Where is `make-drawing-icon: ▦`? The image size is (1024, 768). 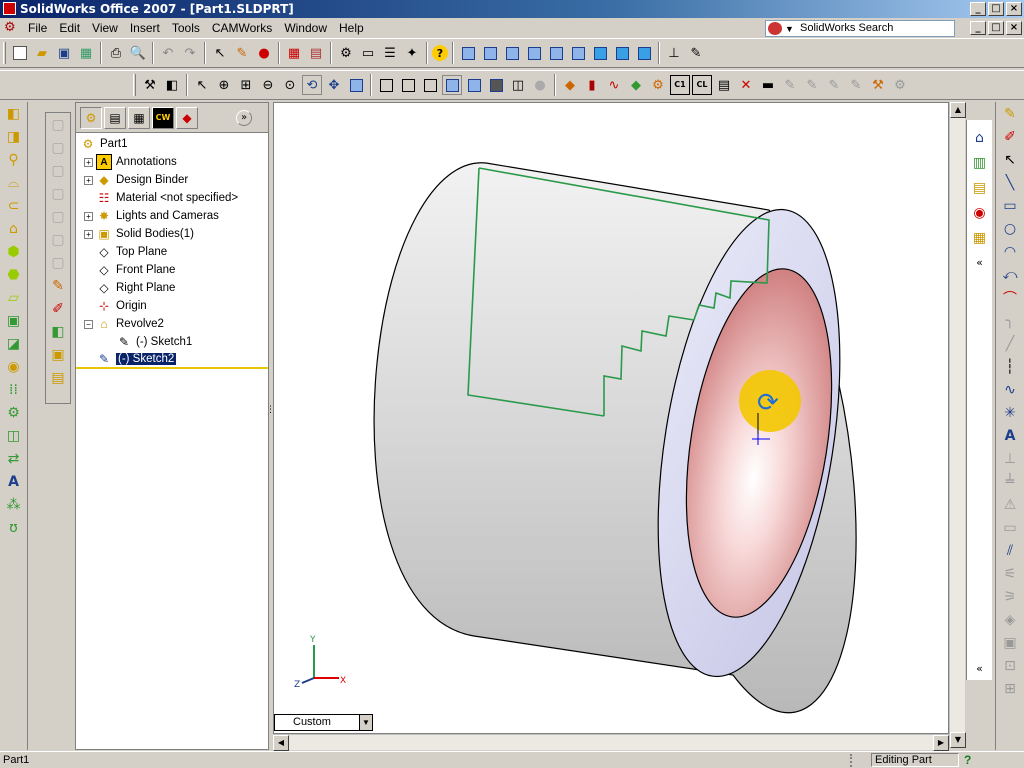
make-drawing-icon: ▦ is located at coordinates (86, 53).